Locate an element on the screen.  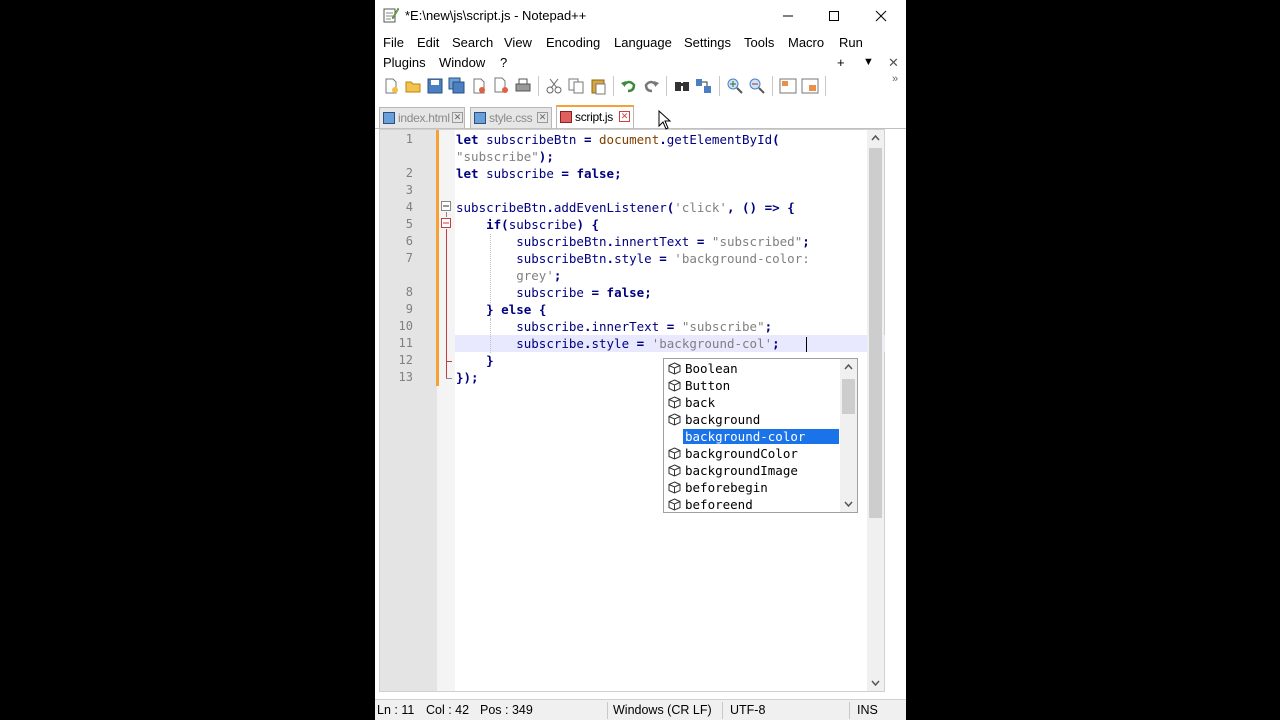
menu-language: Language is located at coordinates (643, 42).